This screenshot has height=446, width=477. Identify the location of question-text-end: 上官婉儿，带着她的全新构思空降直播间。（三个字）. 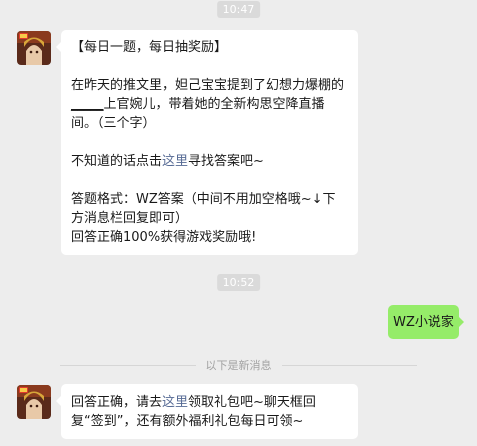
(198, 114).